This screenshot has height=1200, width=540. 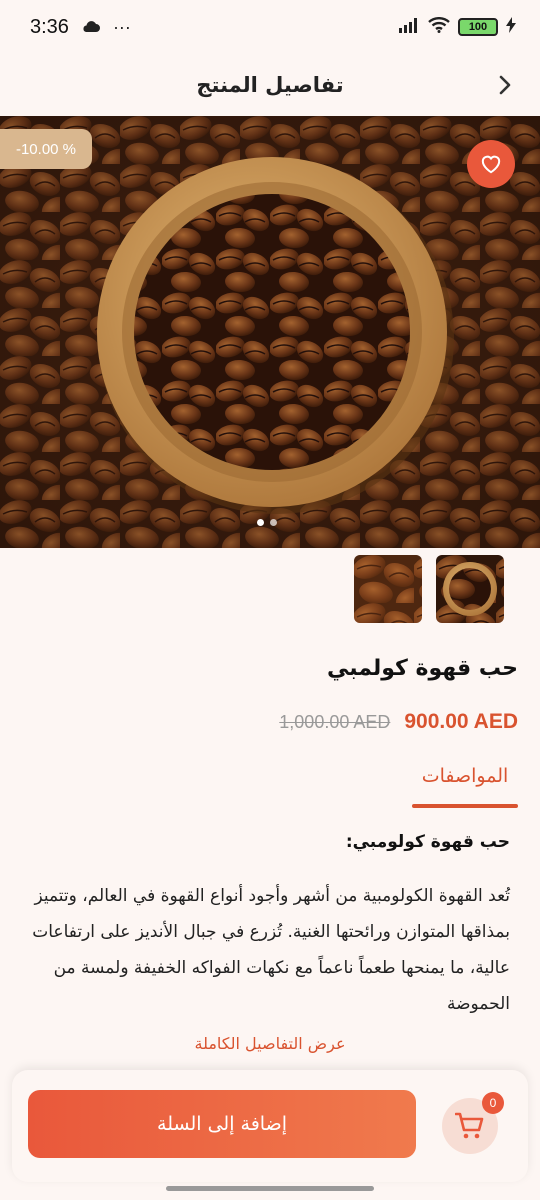 I want to click on favorite-button, so click(x=491, y=164).